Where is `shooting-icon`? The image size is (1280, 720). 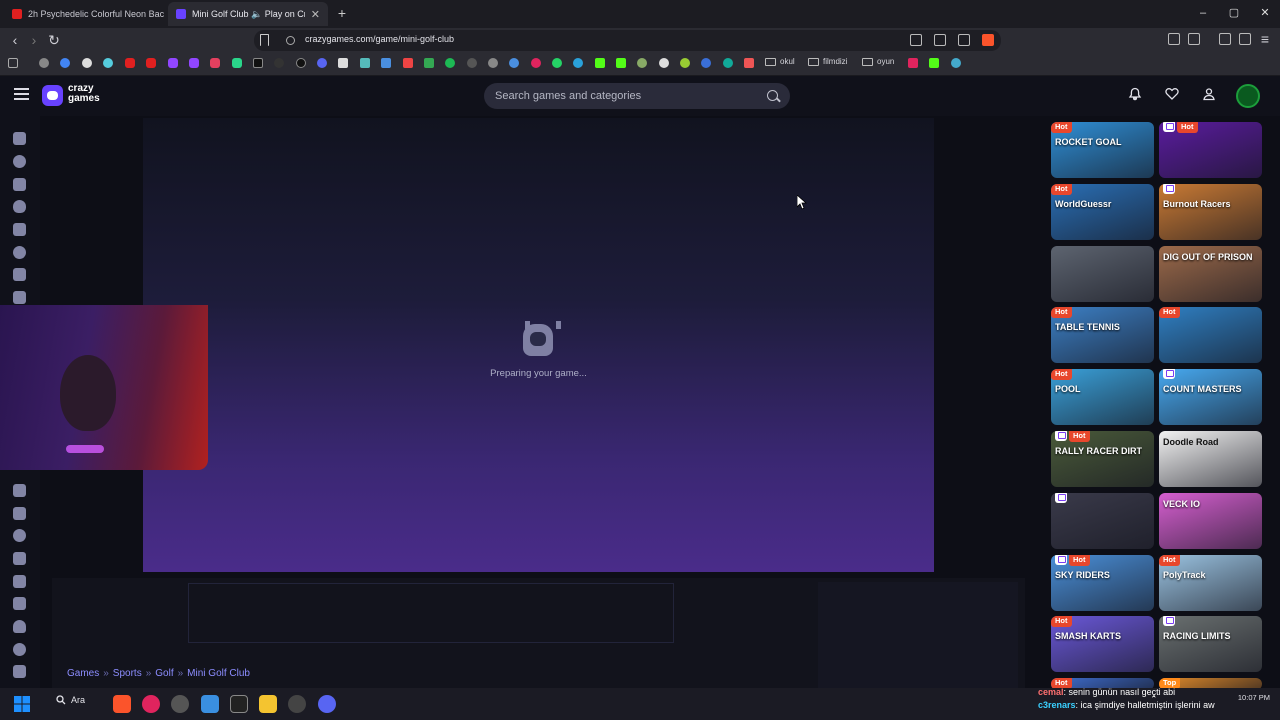 shooting-icon is located at coordinates (19, 603).